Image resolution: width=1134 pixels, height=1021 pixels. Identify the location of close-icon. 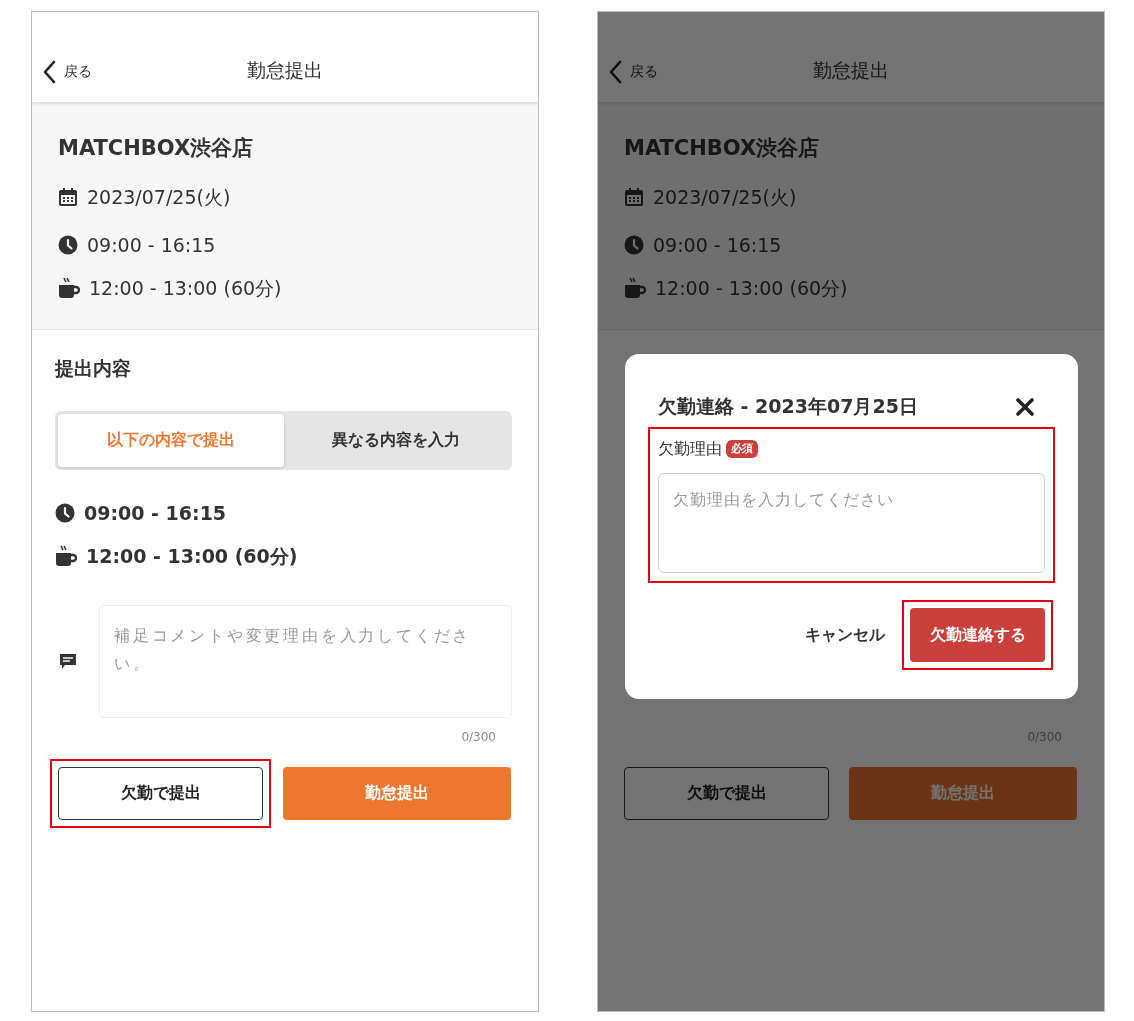
(1025, 407).